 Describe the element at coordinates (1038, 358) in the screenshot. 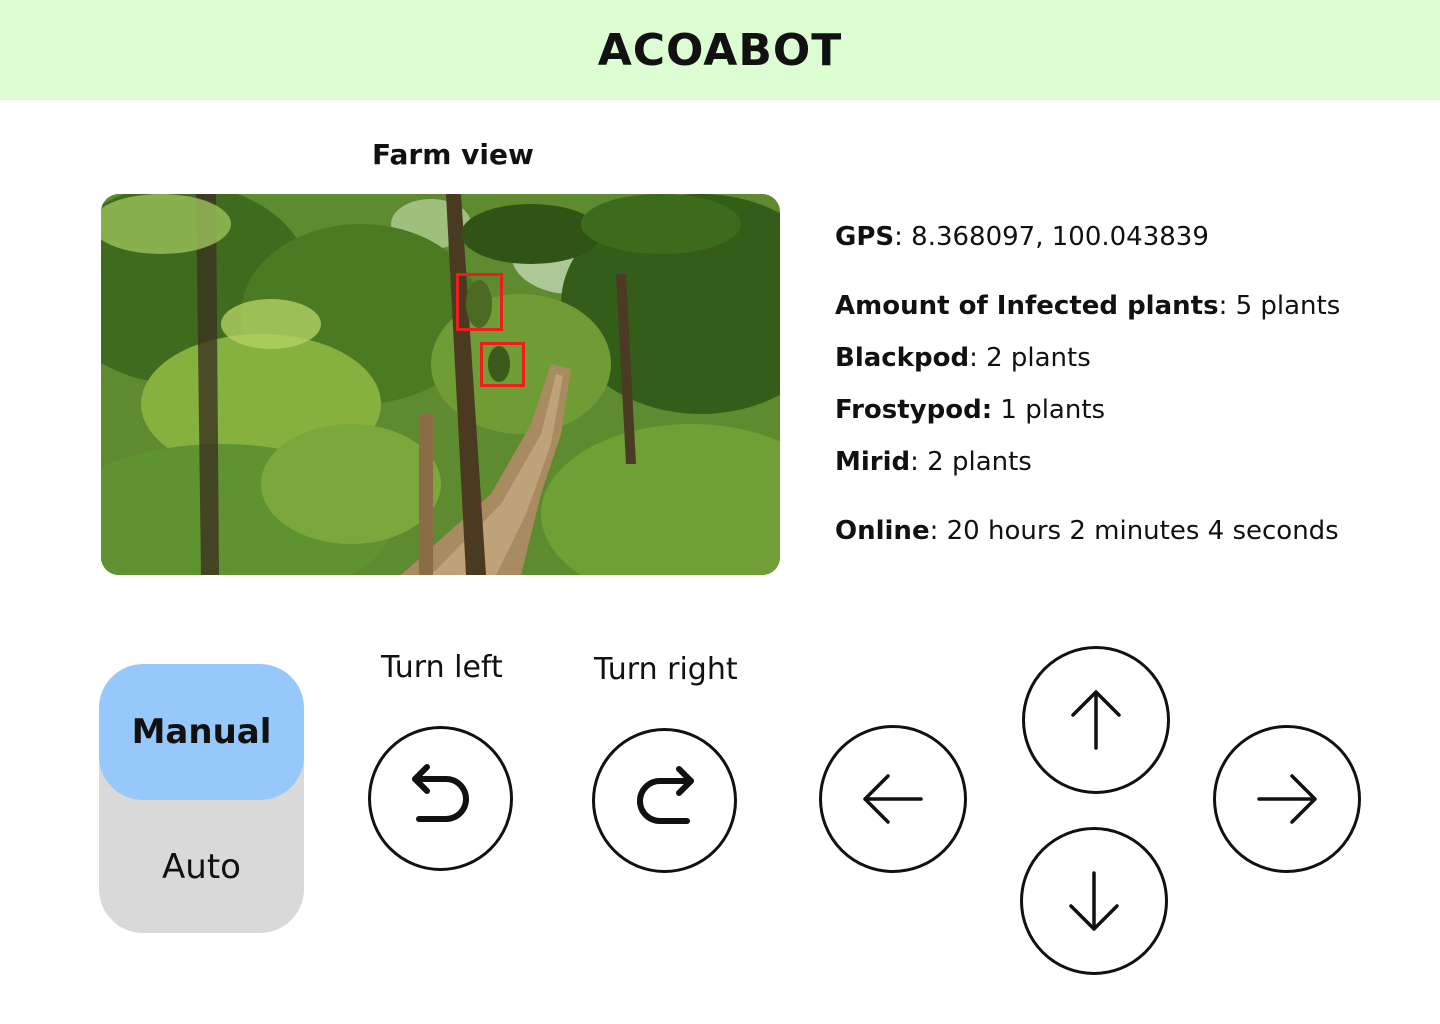

I see `blackpod-value: 2 plants` at that location.